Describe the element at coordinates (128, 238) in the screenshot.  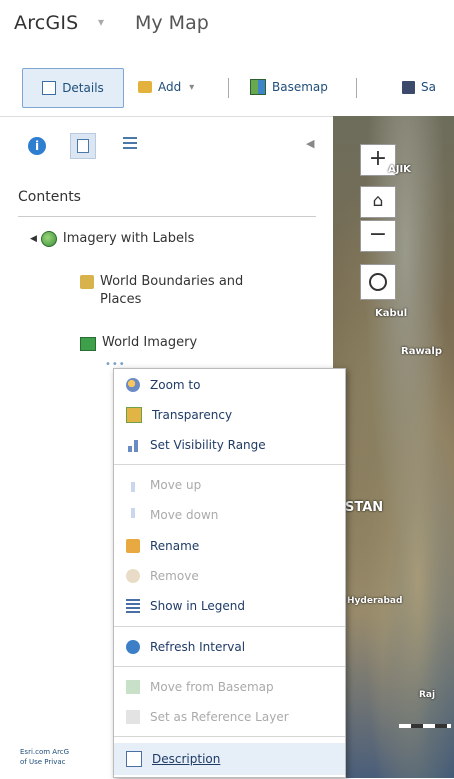
I see `layer-label: Imagery with Labels` at that location.